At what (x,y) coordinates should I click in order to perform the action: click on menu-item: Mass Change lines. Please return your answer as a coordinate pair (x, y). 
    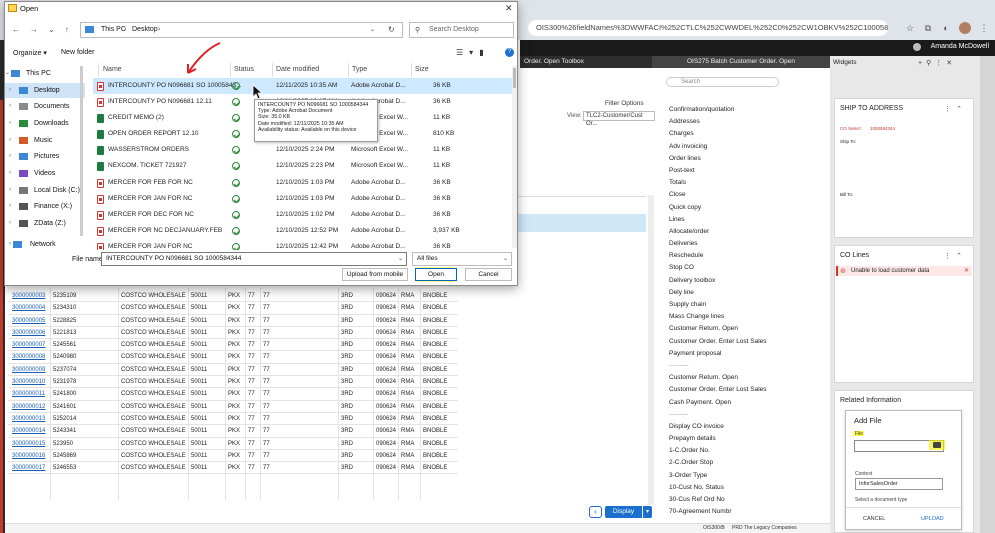
    Looking at the image, I should click on (744, 317).